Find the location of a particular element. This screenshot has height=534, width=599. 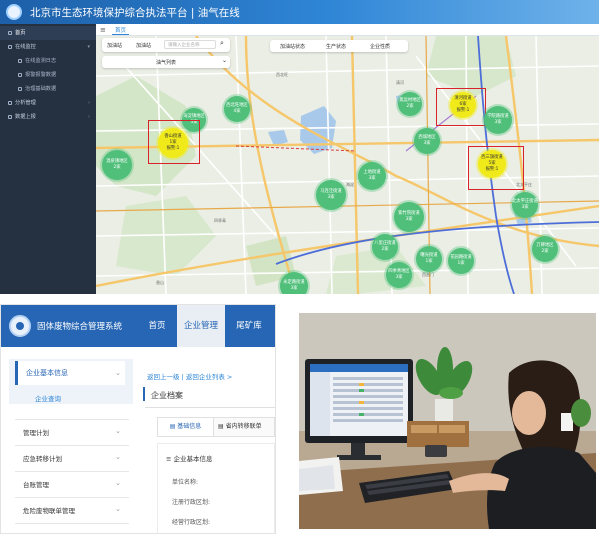

cluster-marker: 紫竹院街道 3家 is located at coordinates (409, 217).